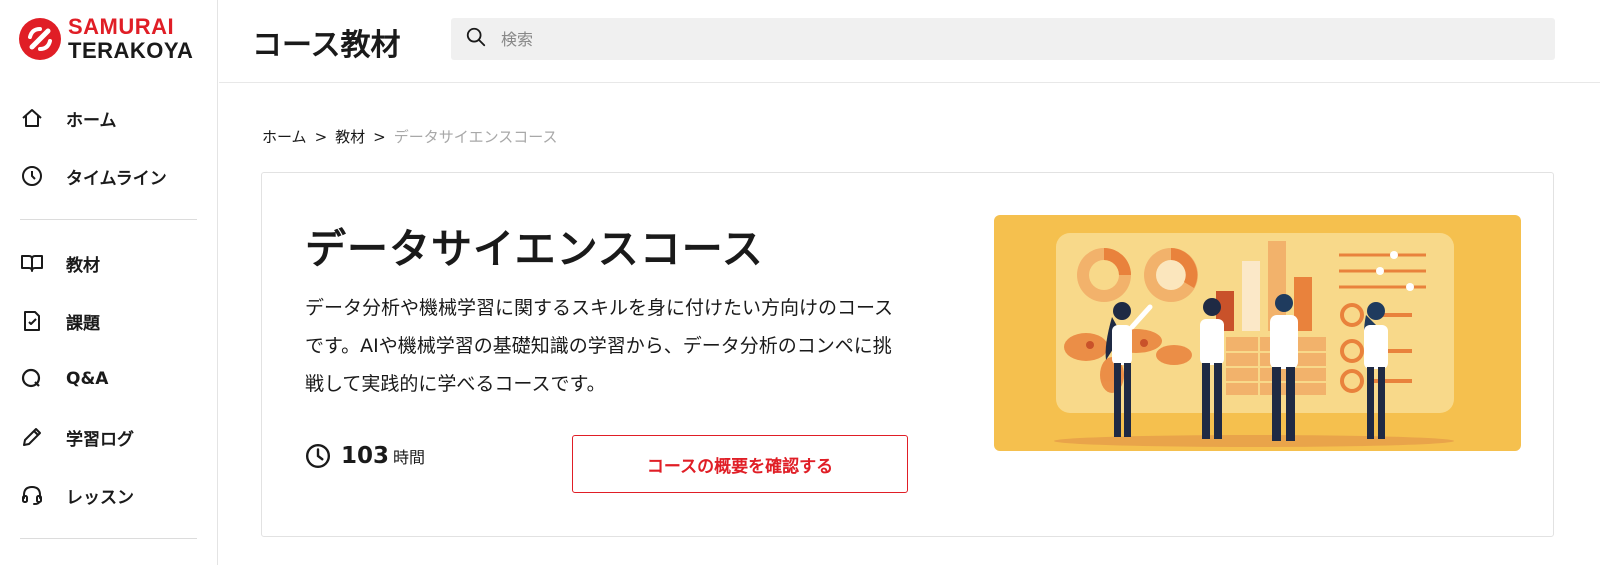 Image resolution: width=1600 pixels, height=565 pixels. Describe the element at coordinates (32, 379) in the screenshot. I see `qa-icon` at that location.